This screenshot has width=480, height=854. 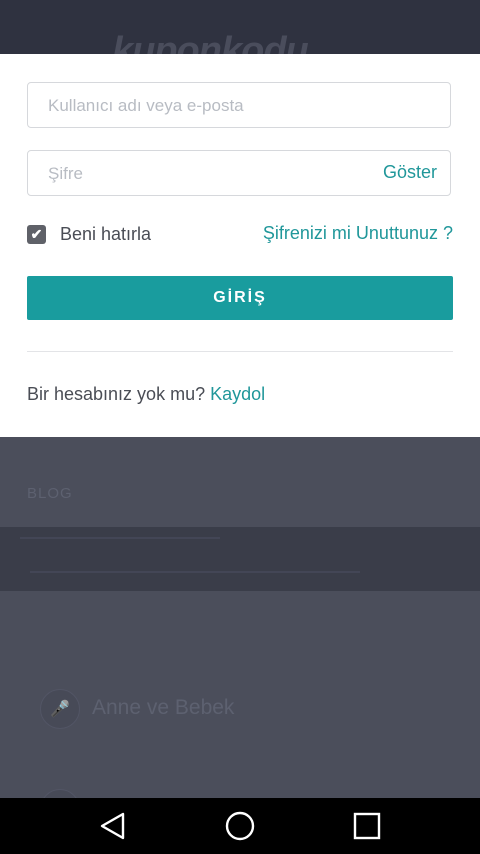 What do you see at coordinates (213, 106) in the screenshot?
I see `username-input` at bounding box center [213, 106].